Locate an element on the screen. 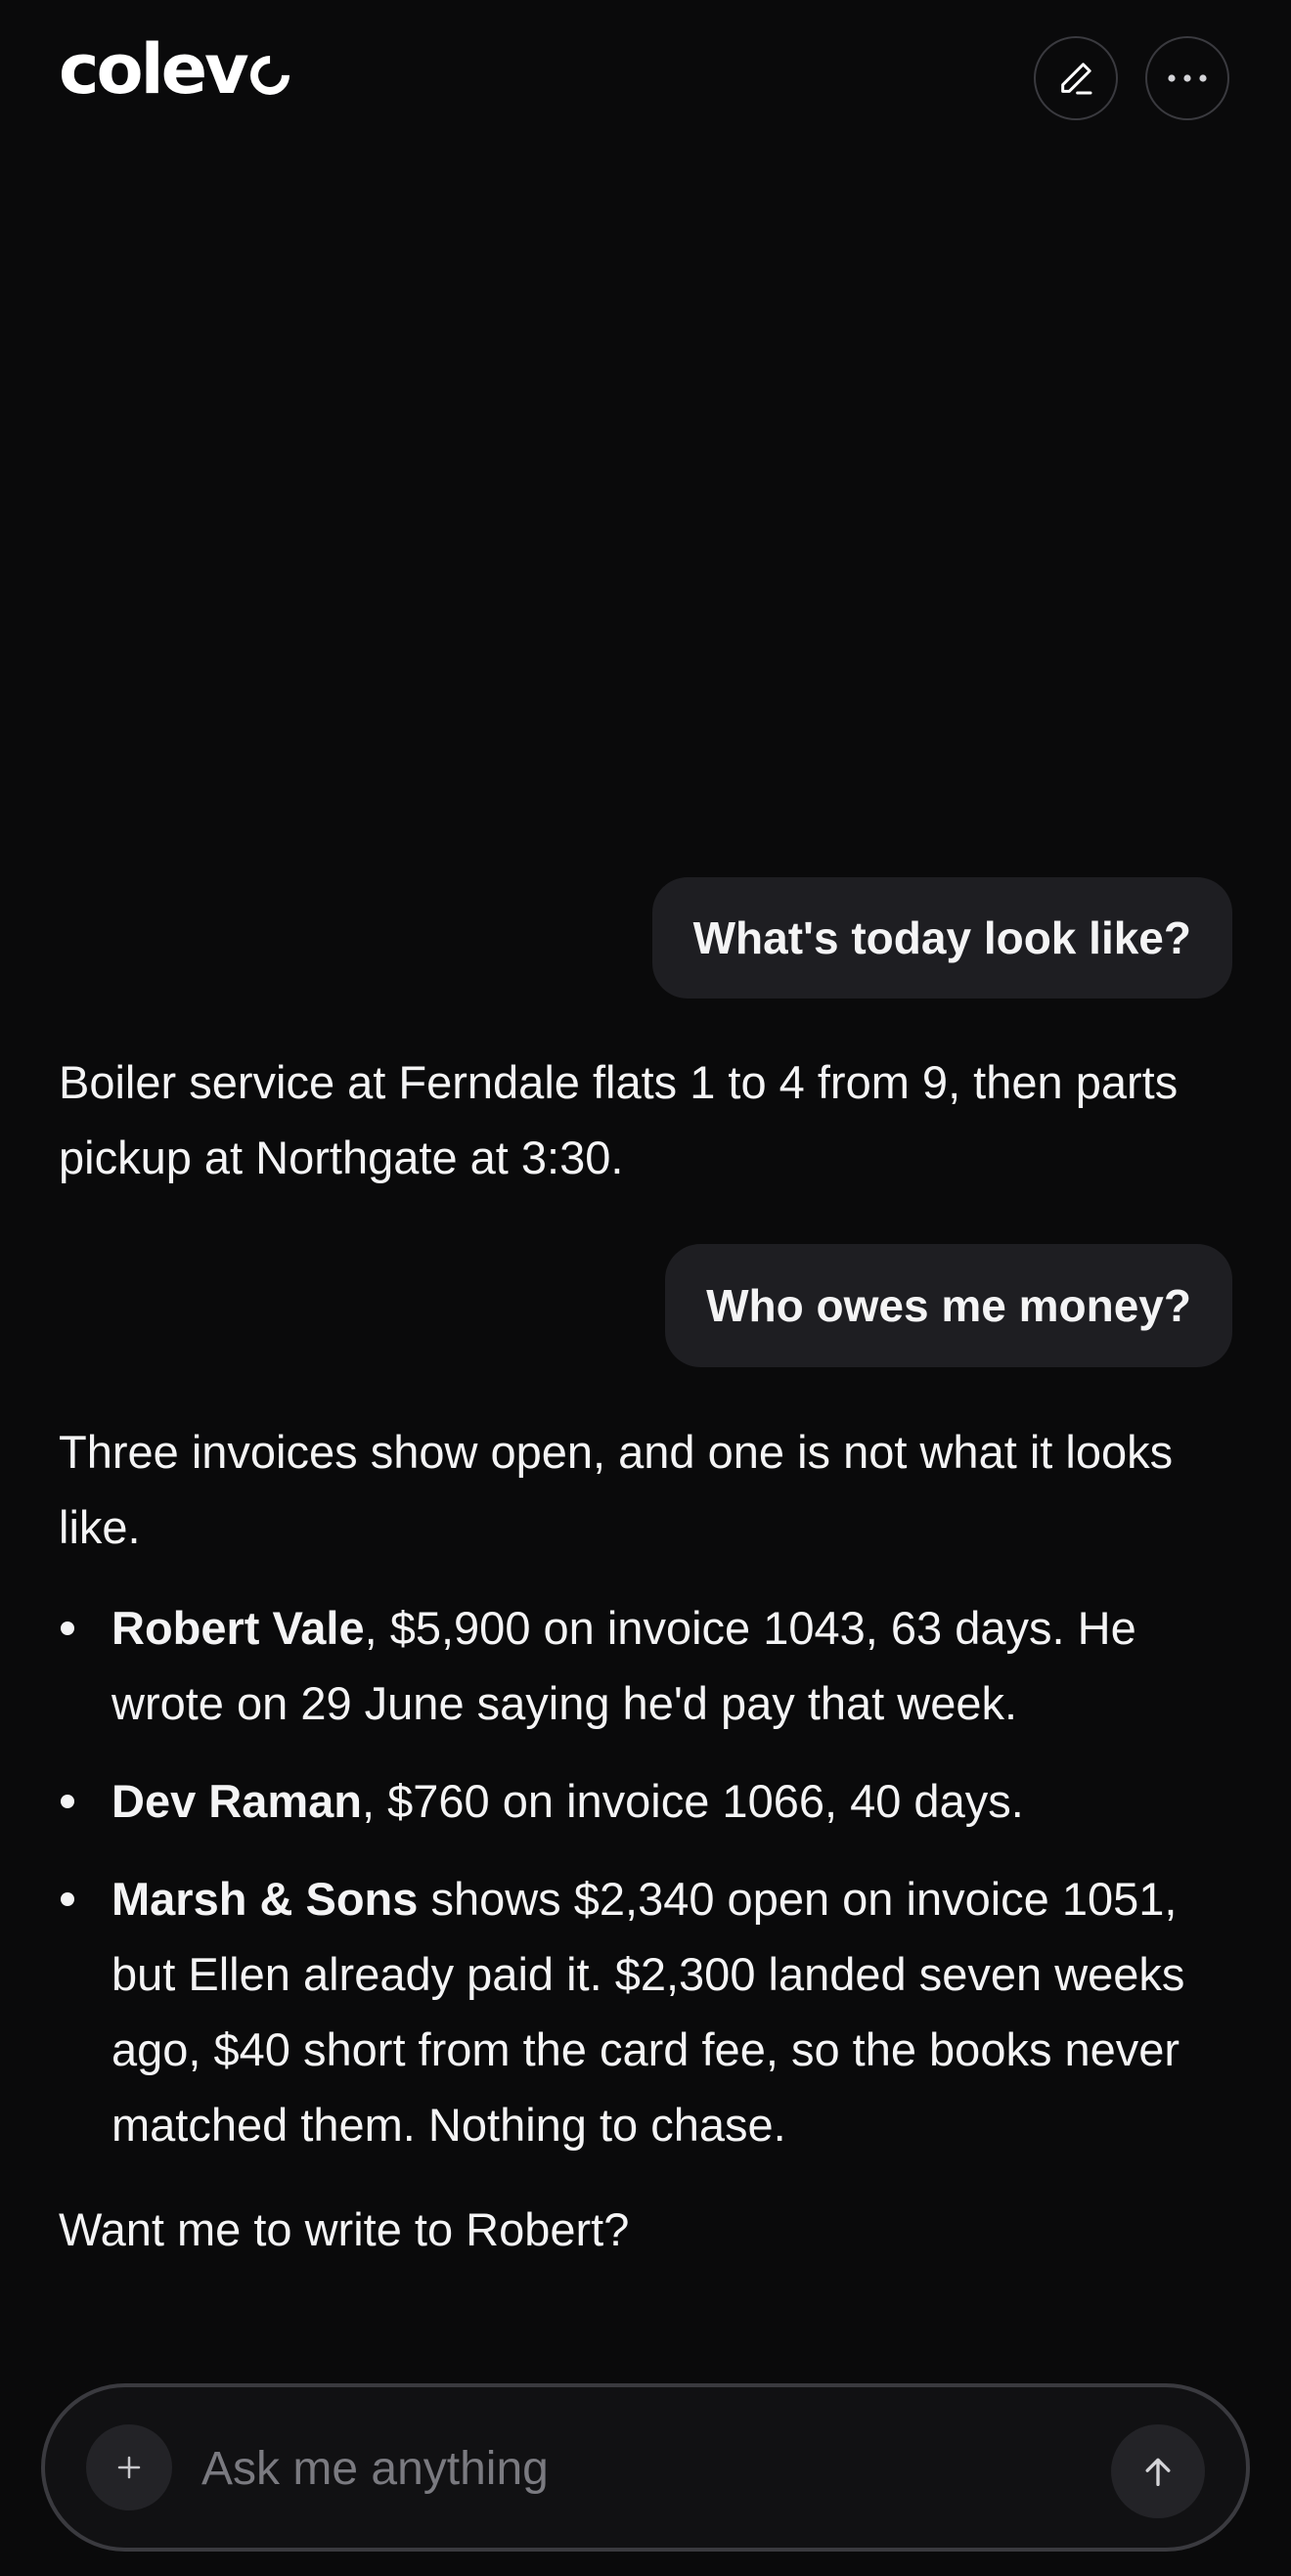 This screenshot has width=1291, height=2576. user-message-text: Who owes me money? is located at coordinates (948, 1305).